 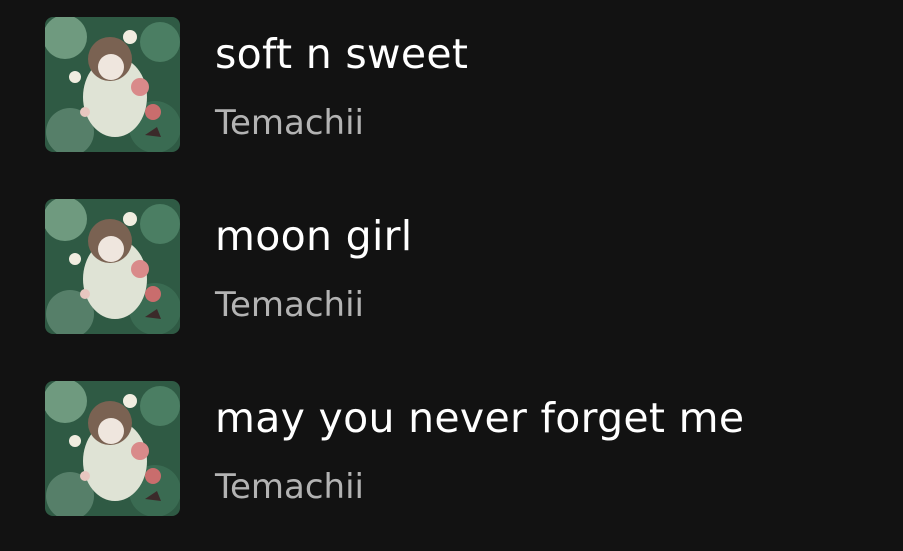 What do you see at coordinates (342, 54) in the screenshot?
I see `track-title: soft n sweet` at bounding box center [342, 54].